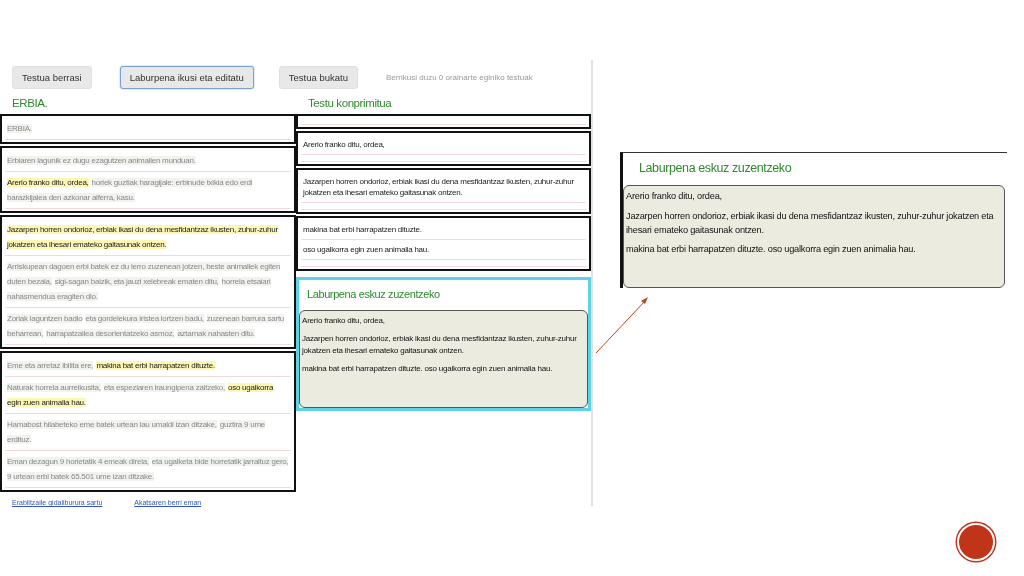 The image size is (1024, 576). Describe the element at coordinates (148, 282) in the screenshot. I see `sentence: Arriskupean dagoen erbi batek ez du lerro zuzenean jotzen, beste animaliek egiten duten bezala, sigi-sagan baizik, eta jauzi xelebreak ematen ditu, horrela etsaiari nahasmendua eragiten dio.` at that location.